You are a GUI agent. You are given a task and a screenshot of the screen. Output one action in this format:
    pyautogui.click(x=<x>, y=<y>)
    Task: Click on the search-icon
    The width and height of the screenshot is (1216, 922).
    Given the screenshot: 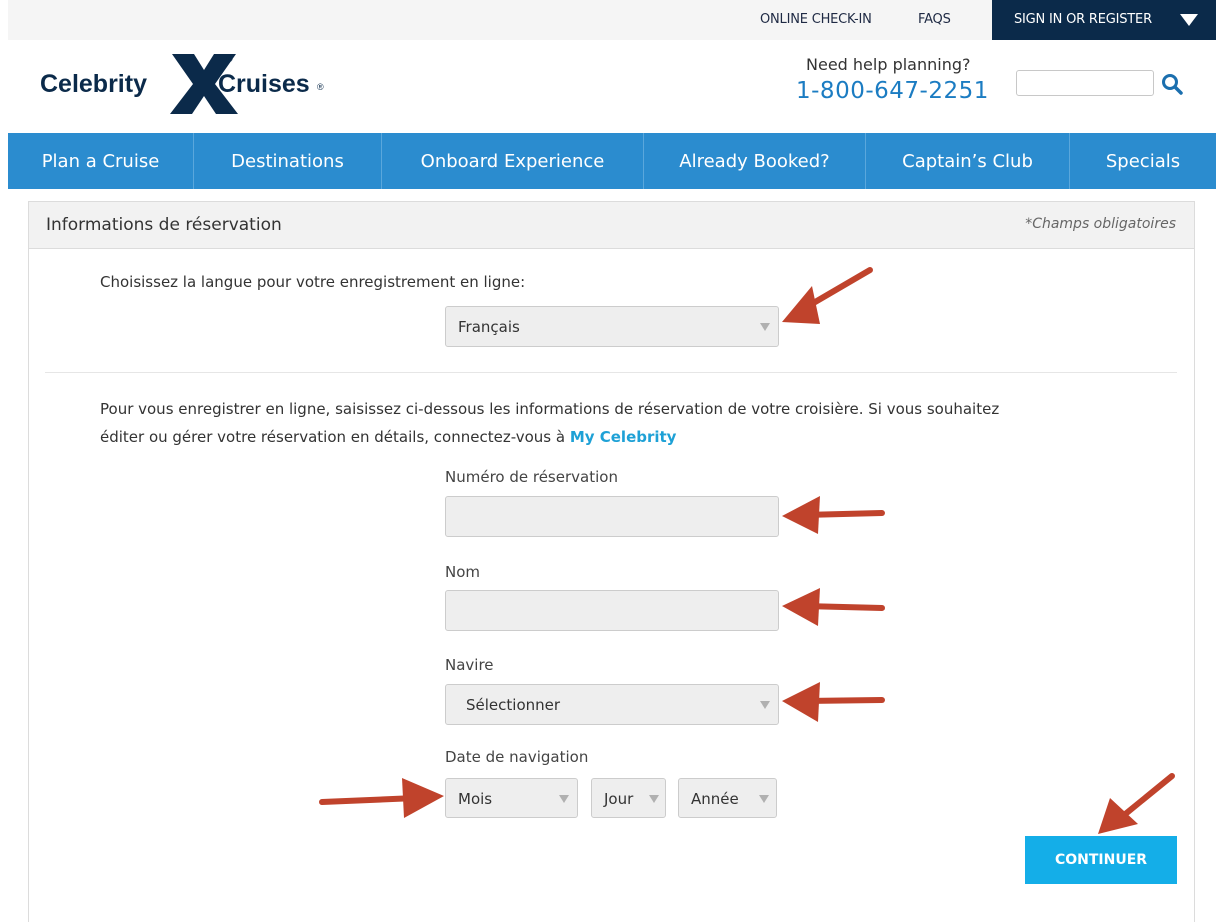 What is the action you would take?
    pyautogui.click(x=1172, y=84)
    